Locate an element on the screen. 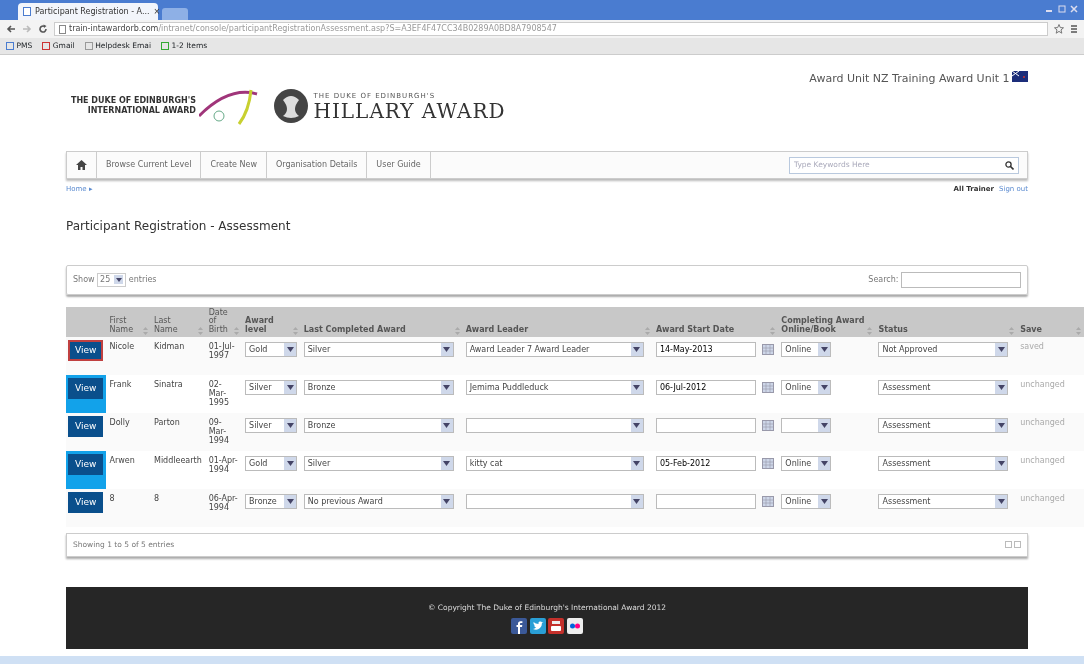 The image size is (1084, 664). entries-label: entries is located at coordinates (142, 279).